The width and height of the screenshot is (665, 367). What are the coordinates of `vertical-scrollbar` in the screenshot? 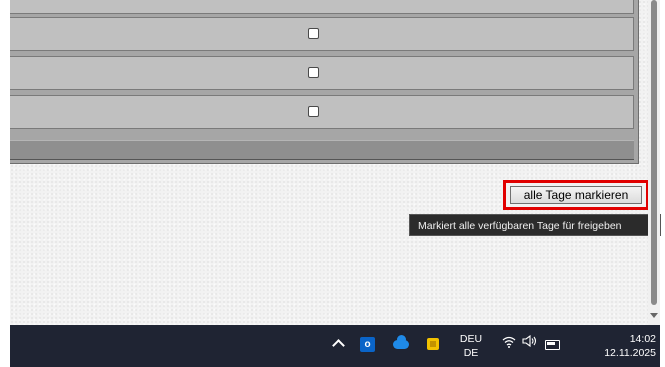 It's located at (654, 162).